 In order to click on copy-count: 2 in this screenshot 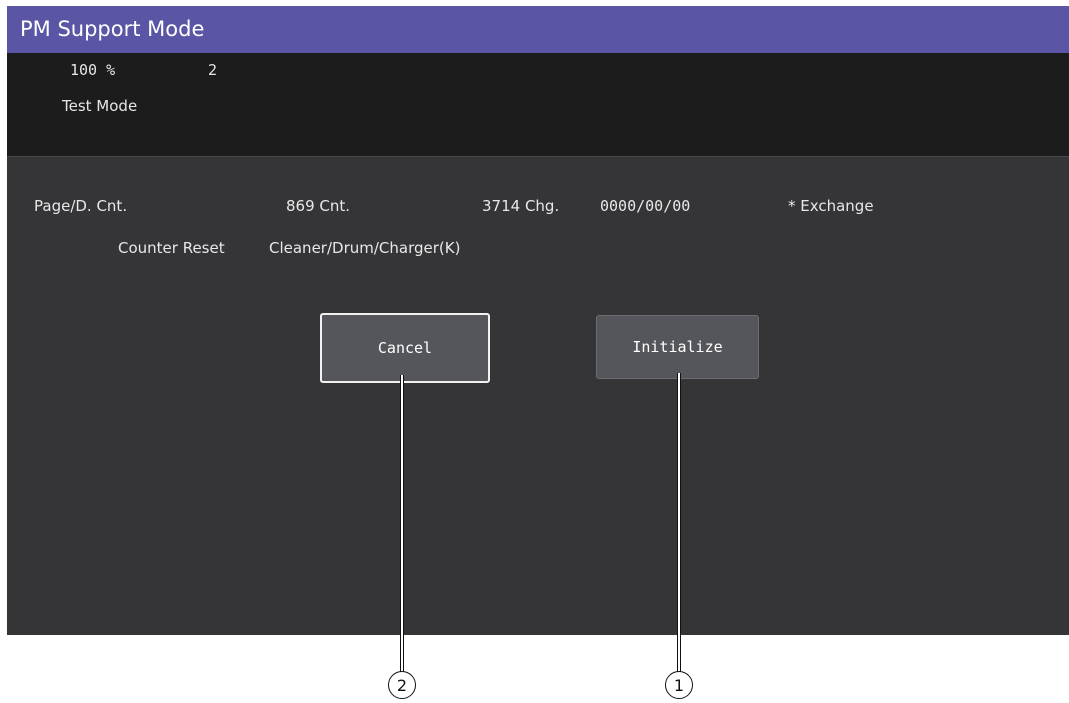, I will do `click(213, 70)`.